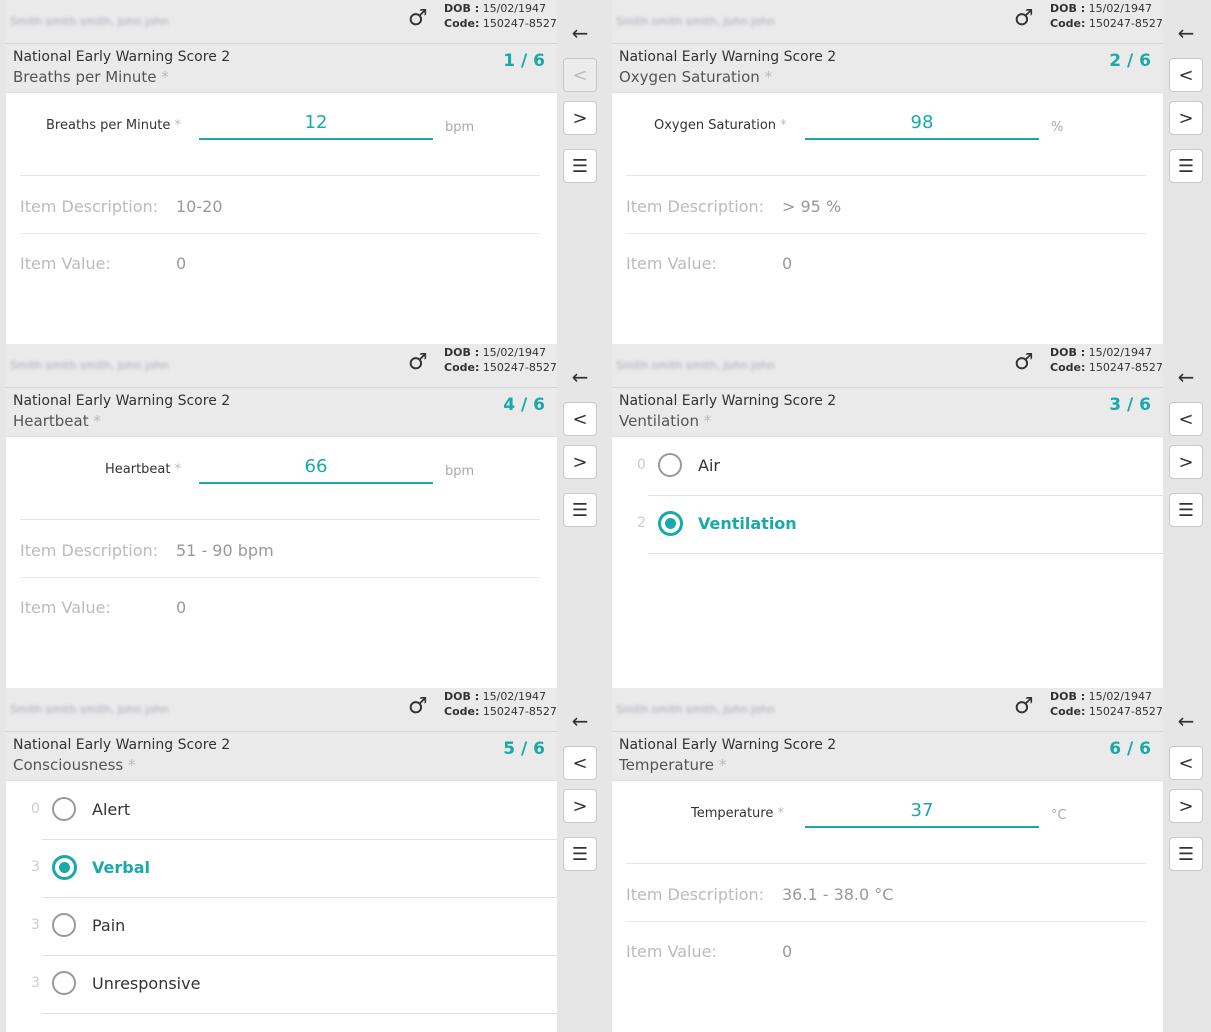 Image resolution: width=1211 pixels, height=1032 pixels. What do you see at coordinates (922, 122) in the screenshot?
I see `value-input: 98` at bounding box center [922, 122].